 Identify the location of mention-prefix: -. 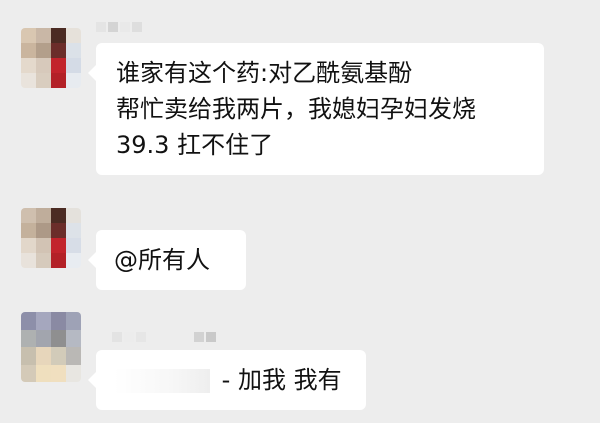
(226, 380).